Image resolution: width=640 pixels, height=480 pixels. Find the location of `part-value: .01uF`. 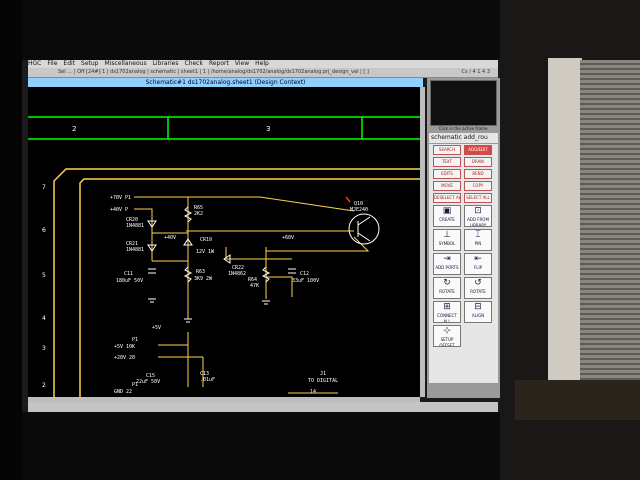

part-value: .01uF is located at coordinates (207, 380).